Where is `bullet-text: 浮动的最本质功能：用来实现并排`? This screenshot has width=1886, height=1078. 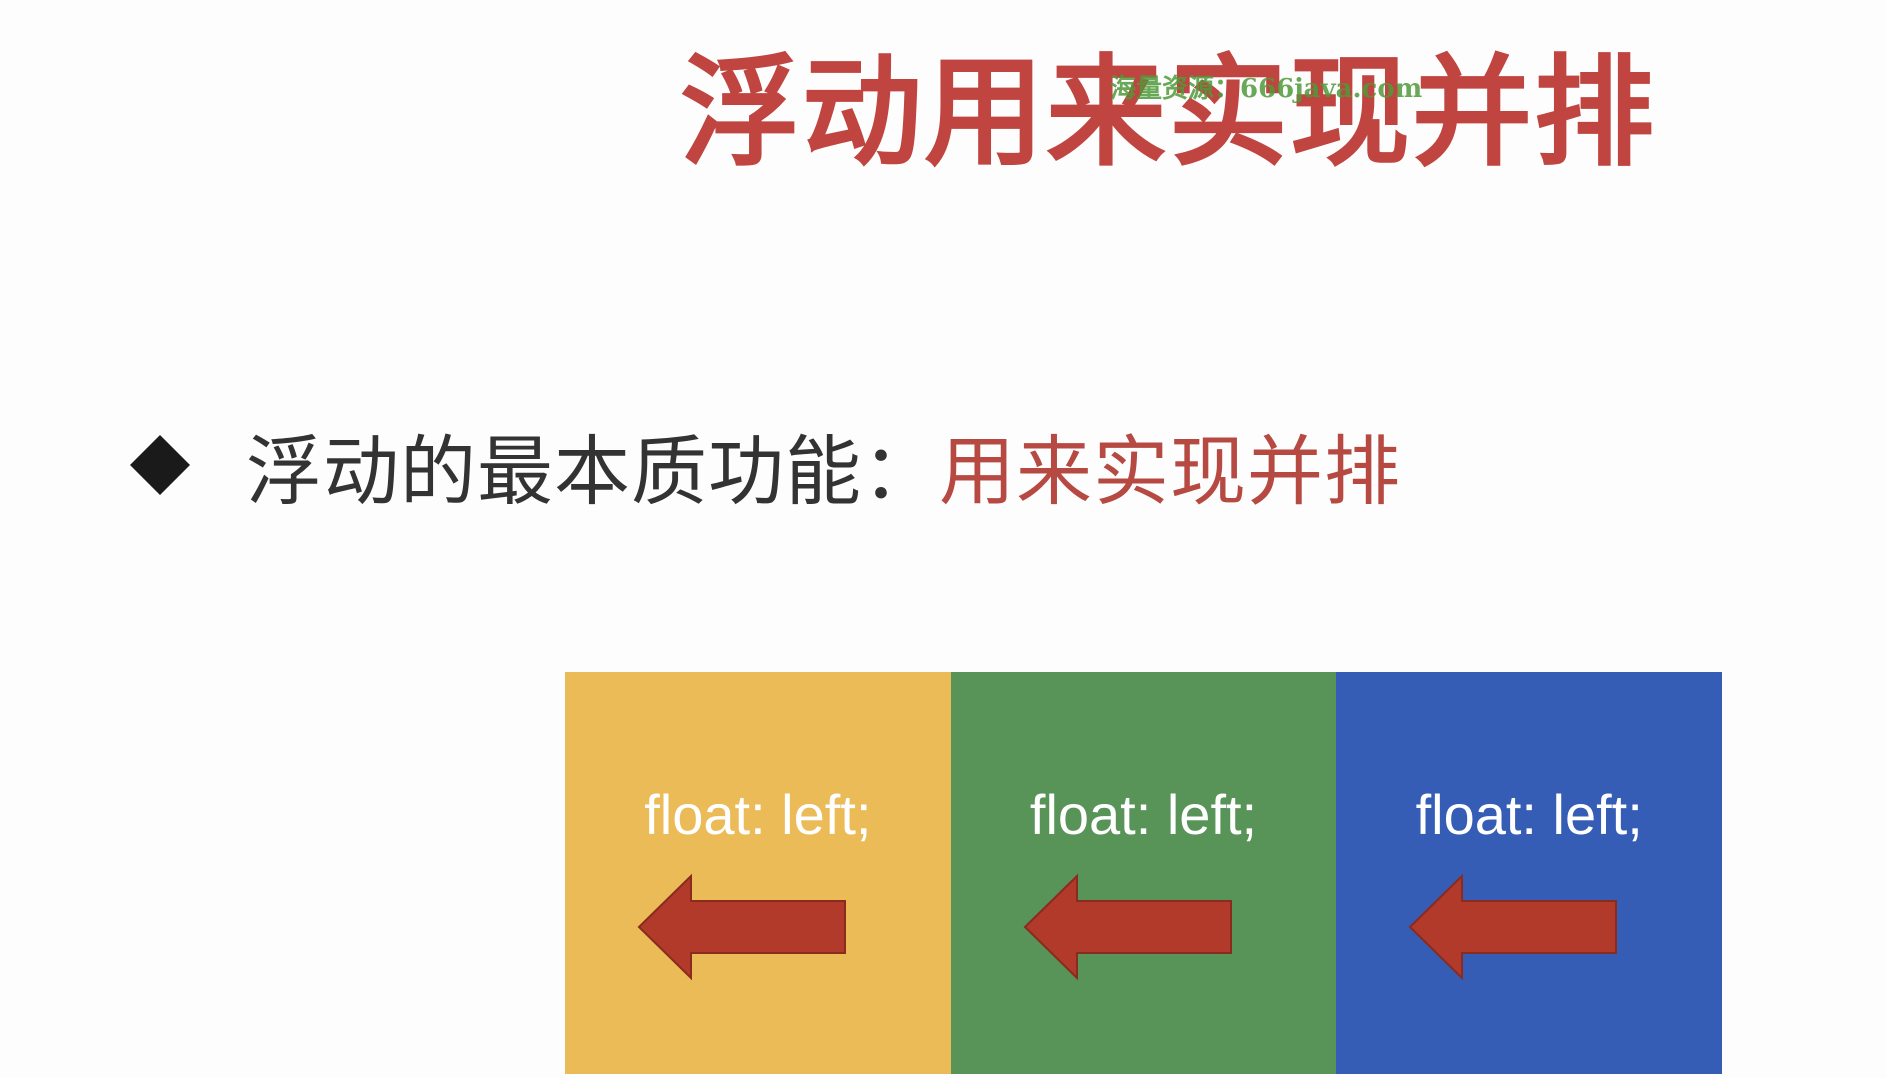 bullet-text: 浮动的最本质功能：用来实现并排 is located at coordinates (823, 465).